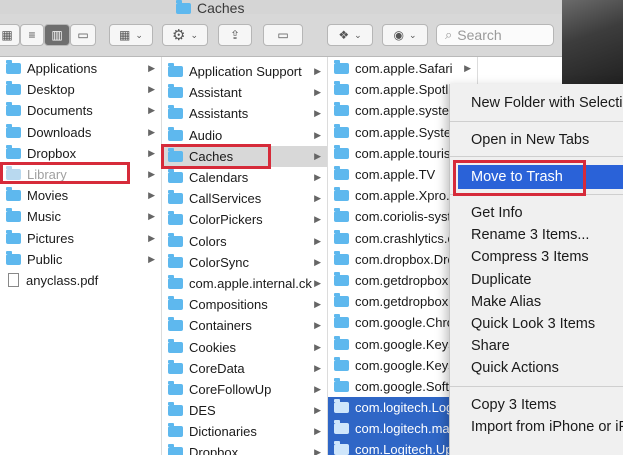  What do you see at coordinates (194, 34) in the screenshot?
I see `chevron-down-icon: ⌄` at bounding box center [194, 34].